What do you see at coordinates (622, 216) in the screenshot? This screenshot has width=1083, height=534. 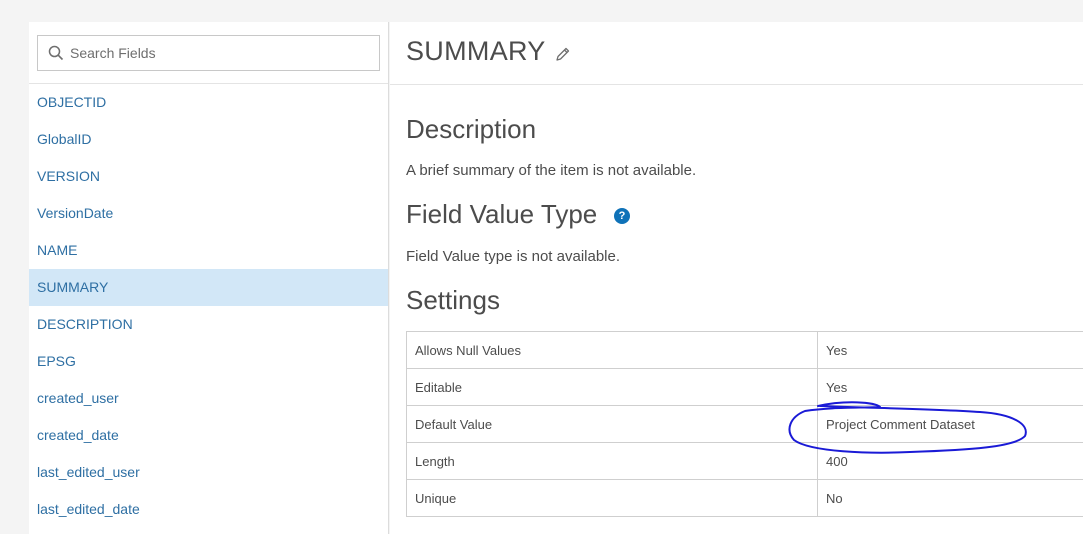 I see `help-icon: ?` at bounding box center [622, 216].